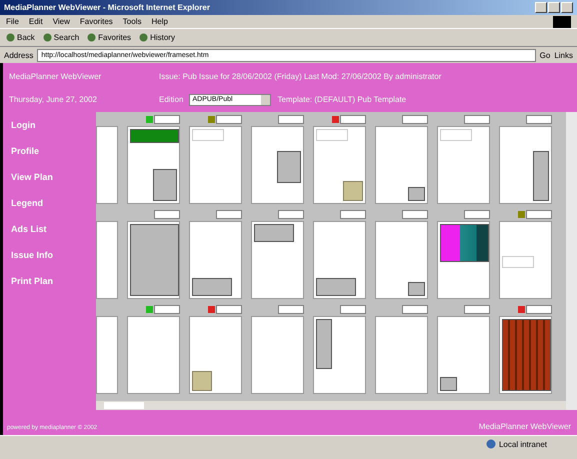 This screenshot has width=577, height=459. What do you see at coordinates (522, 444) in the screenshot?
I see `security-zone: Local intranet` at bounding box center [522, 444].